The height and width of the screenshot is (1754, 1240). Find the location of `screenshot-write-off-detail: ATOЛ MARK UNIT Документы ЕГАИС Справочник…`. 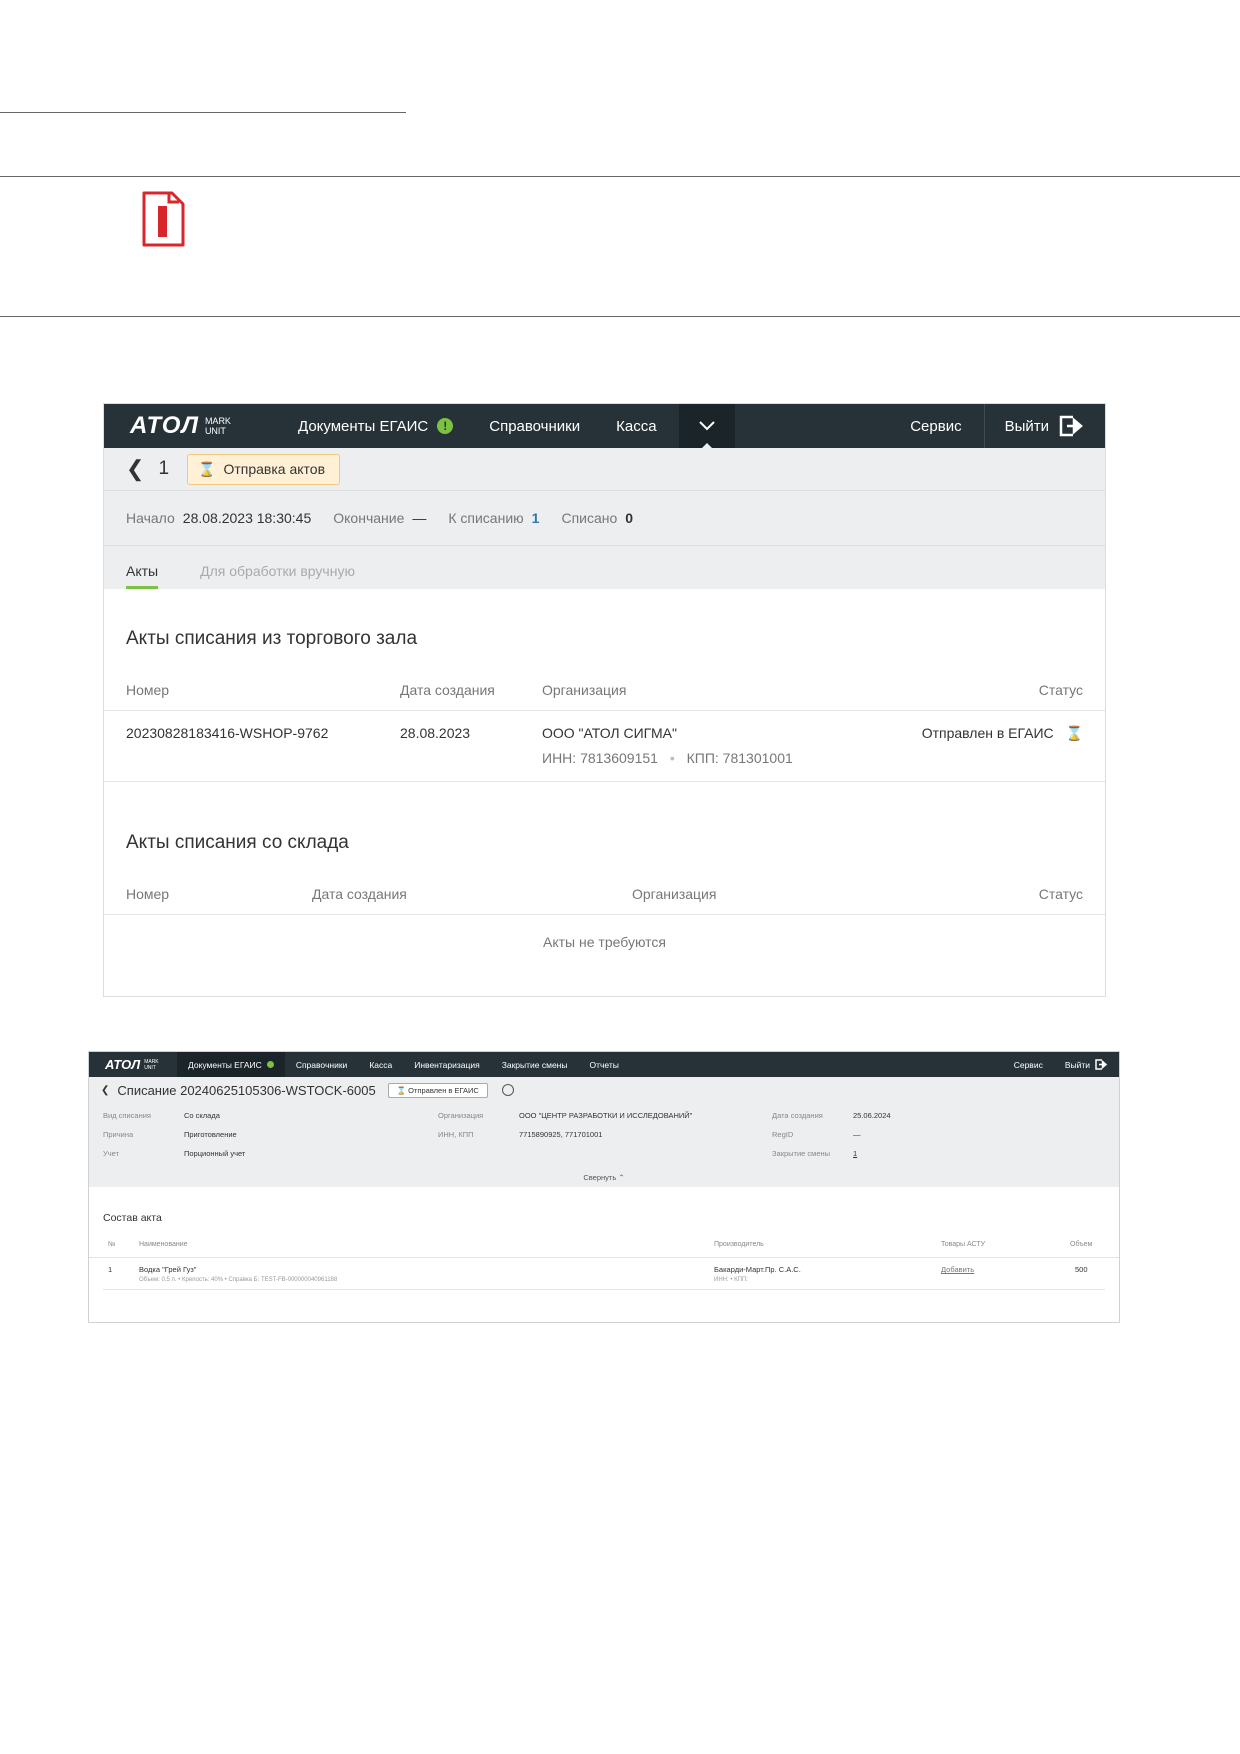

screenshot-write-off-detail: ATOЛ MARK UNIT Документы ЕГАИС Справочник… is located at coordinates (604, 1187).